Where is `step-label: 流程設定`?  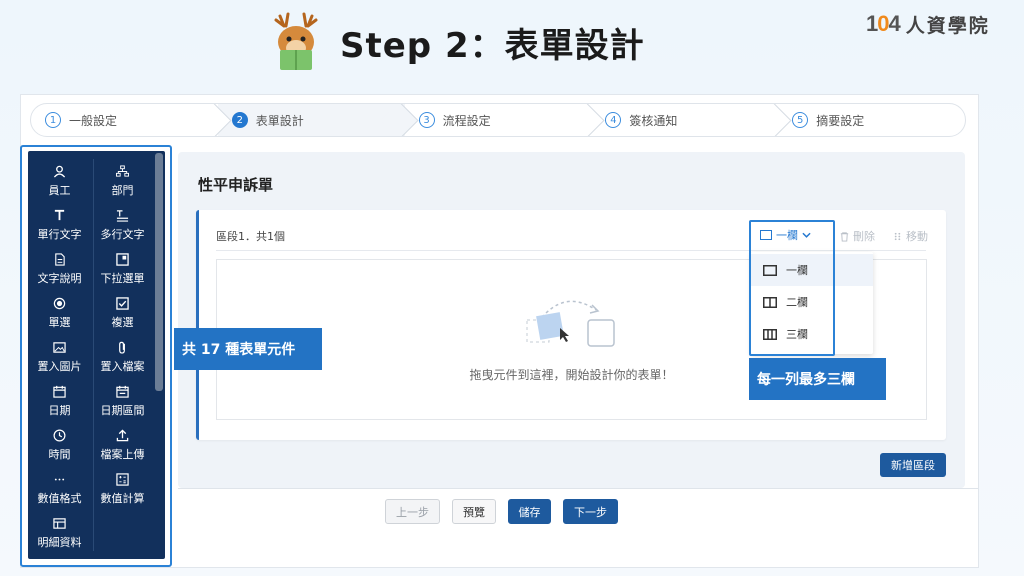 step-label: 流程設定 is located at coordinates (466, 120).